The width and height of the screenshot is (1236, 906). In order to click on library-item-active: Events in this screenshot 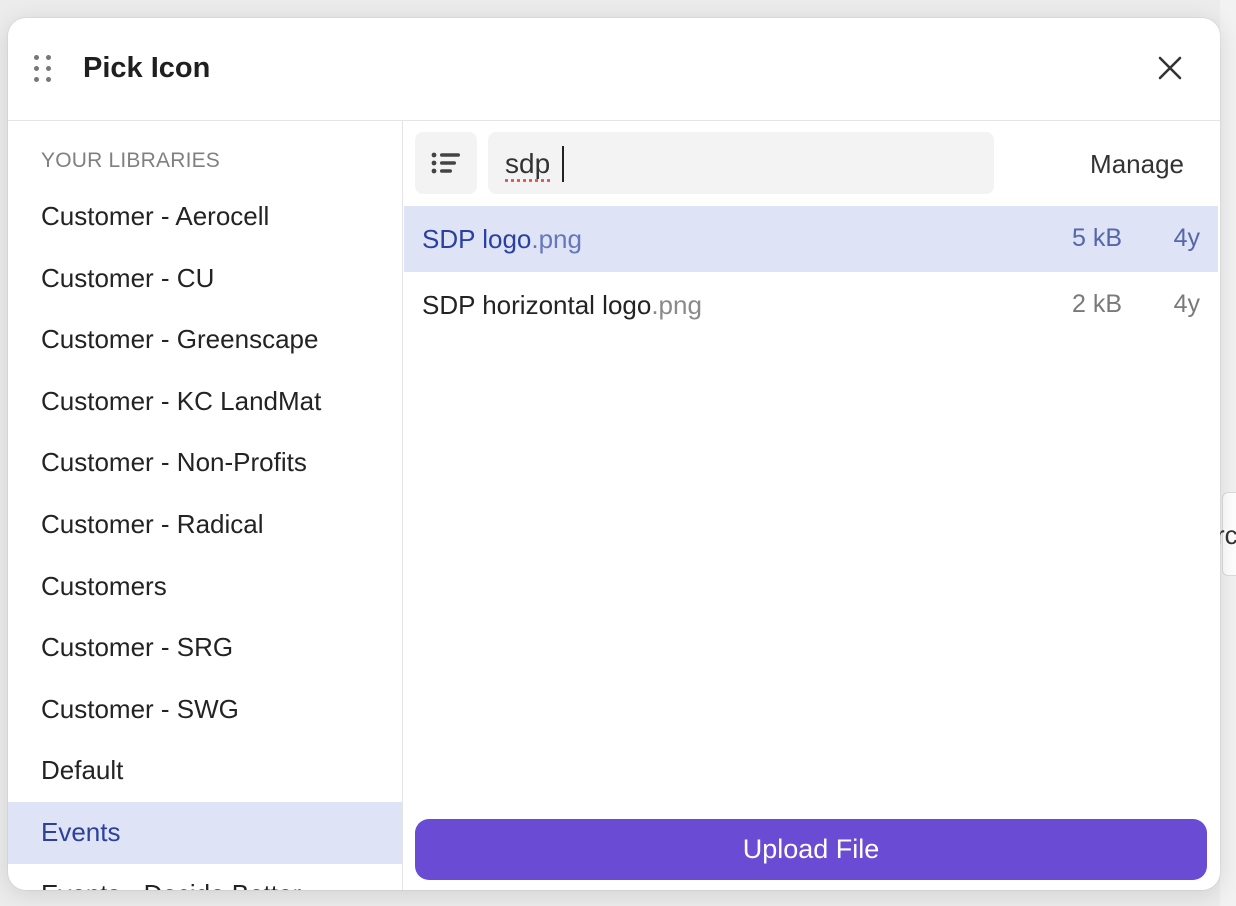, I will do `click(205, 832)`.